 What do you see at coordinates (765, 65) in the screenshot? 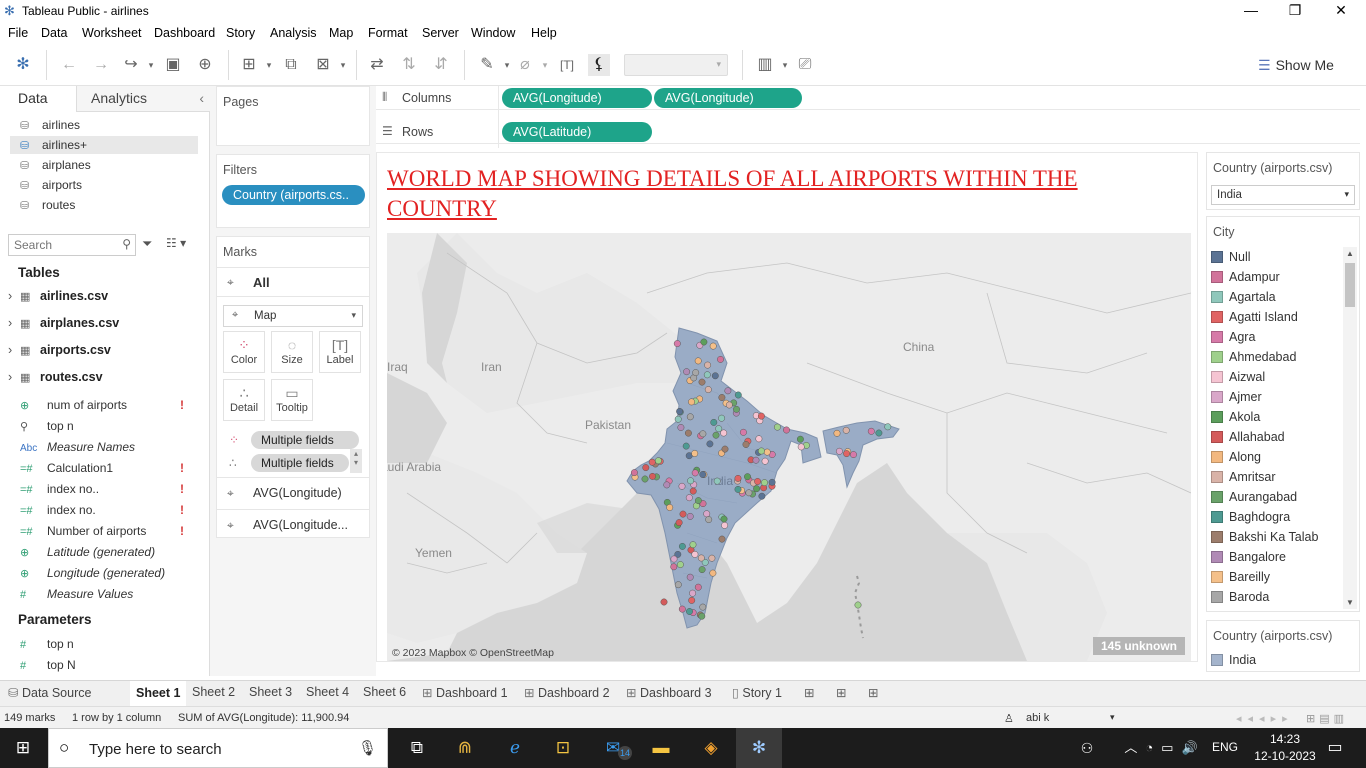
I see `show-cards-icon: ▥` at bounding box center [765, 65].